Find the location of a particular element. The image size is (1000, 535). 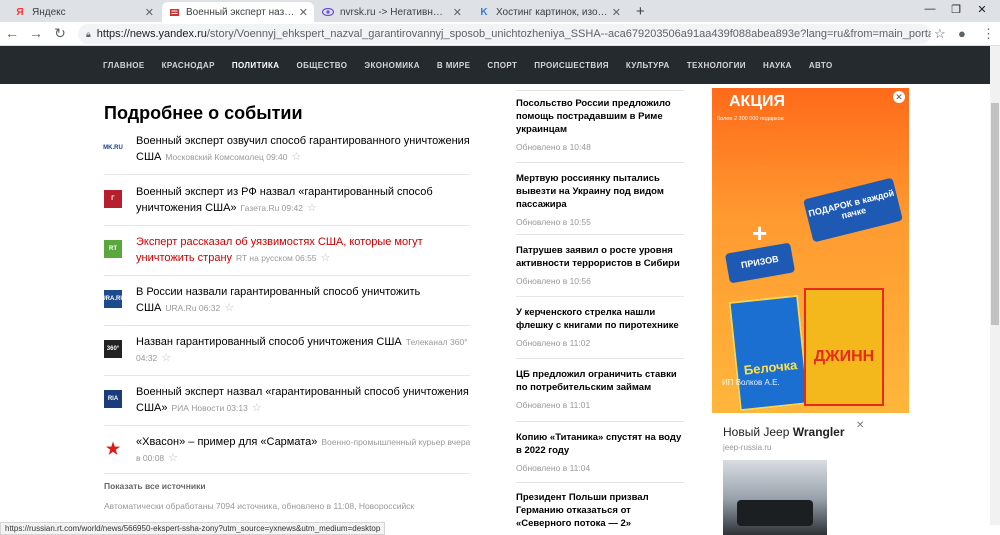

back-icon: ← is located at coordinates (12, 33).